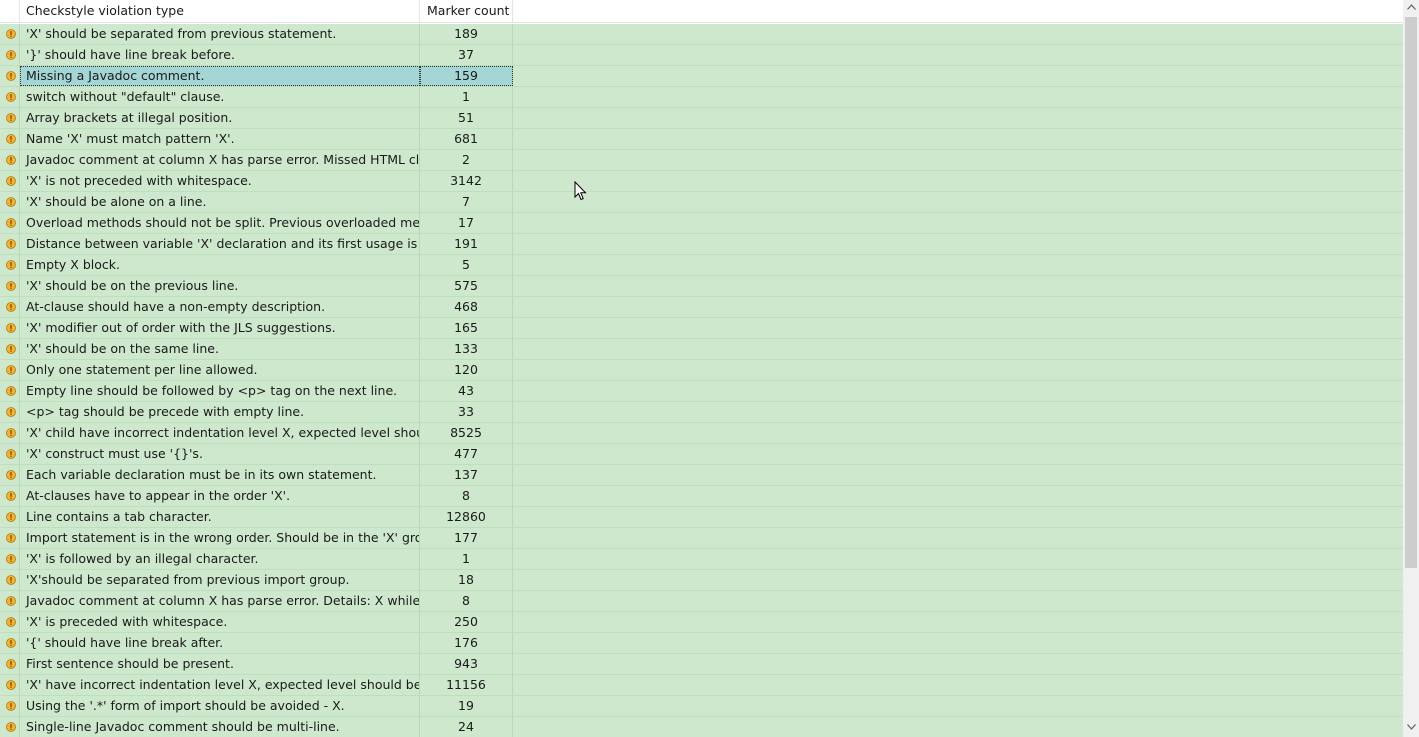  Describe the element at coordinates (220, 664) in the screenshot. I see `violation-type-cell: First sentence should be present.` at that location.